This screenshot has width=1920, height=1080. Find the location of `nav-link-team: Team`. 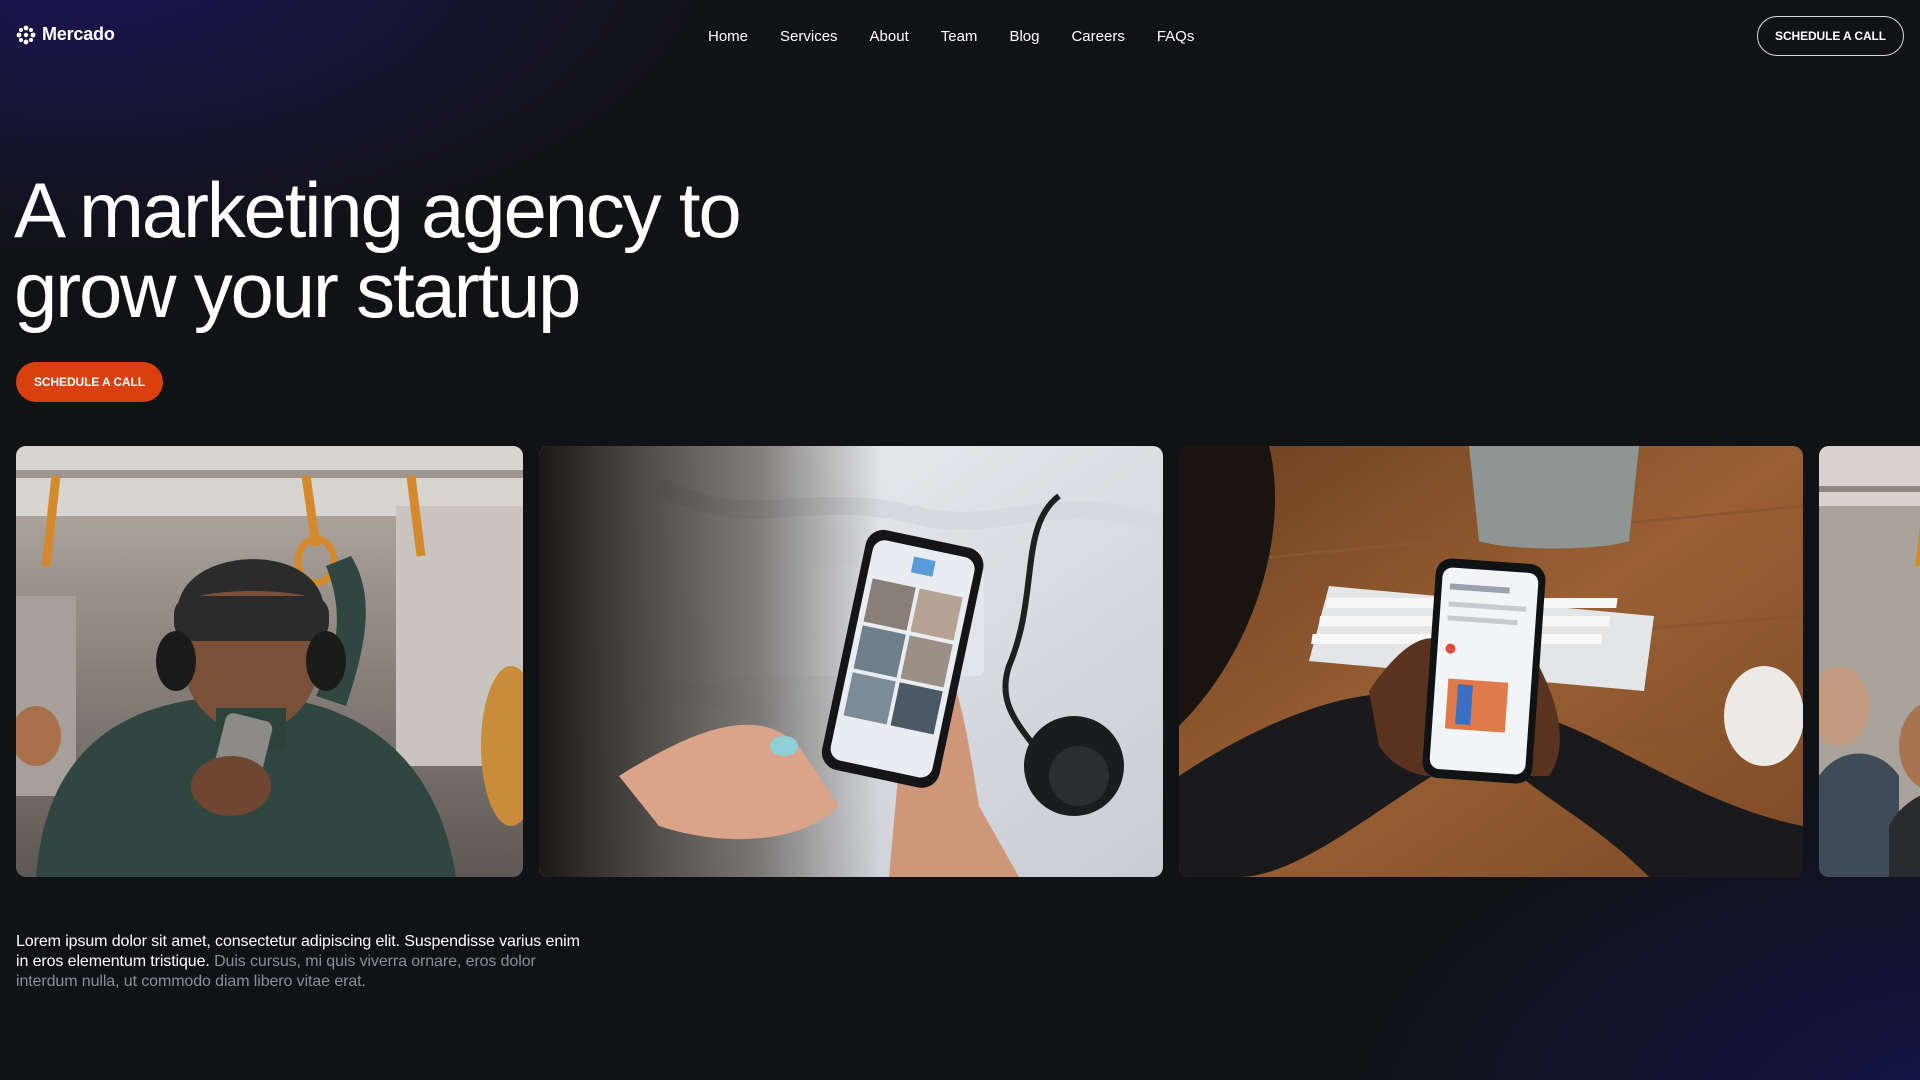

nav-link-team: Team is located at coordinates (959, 37).